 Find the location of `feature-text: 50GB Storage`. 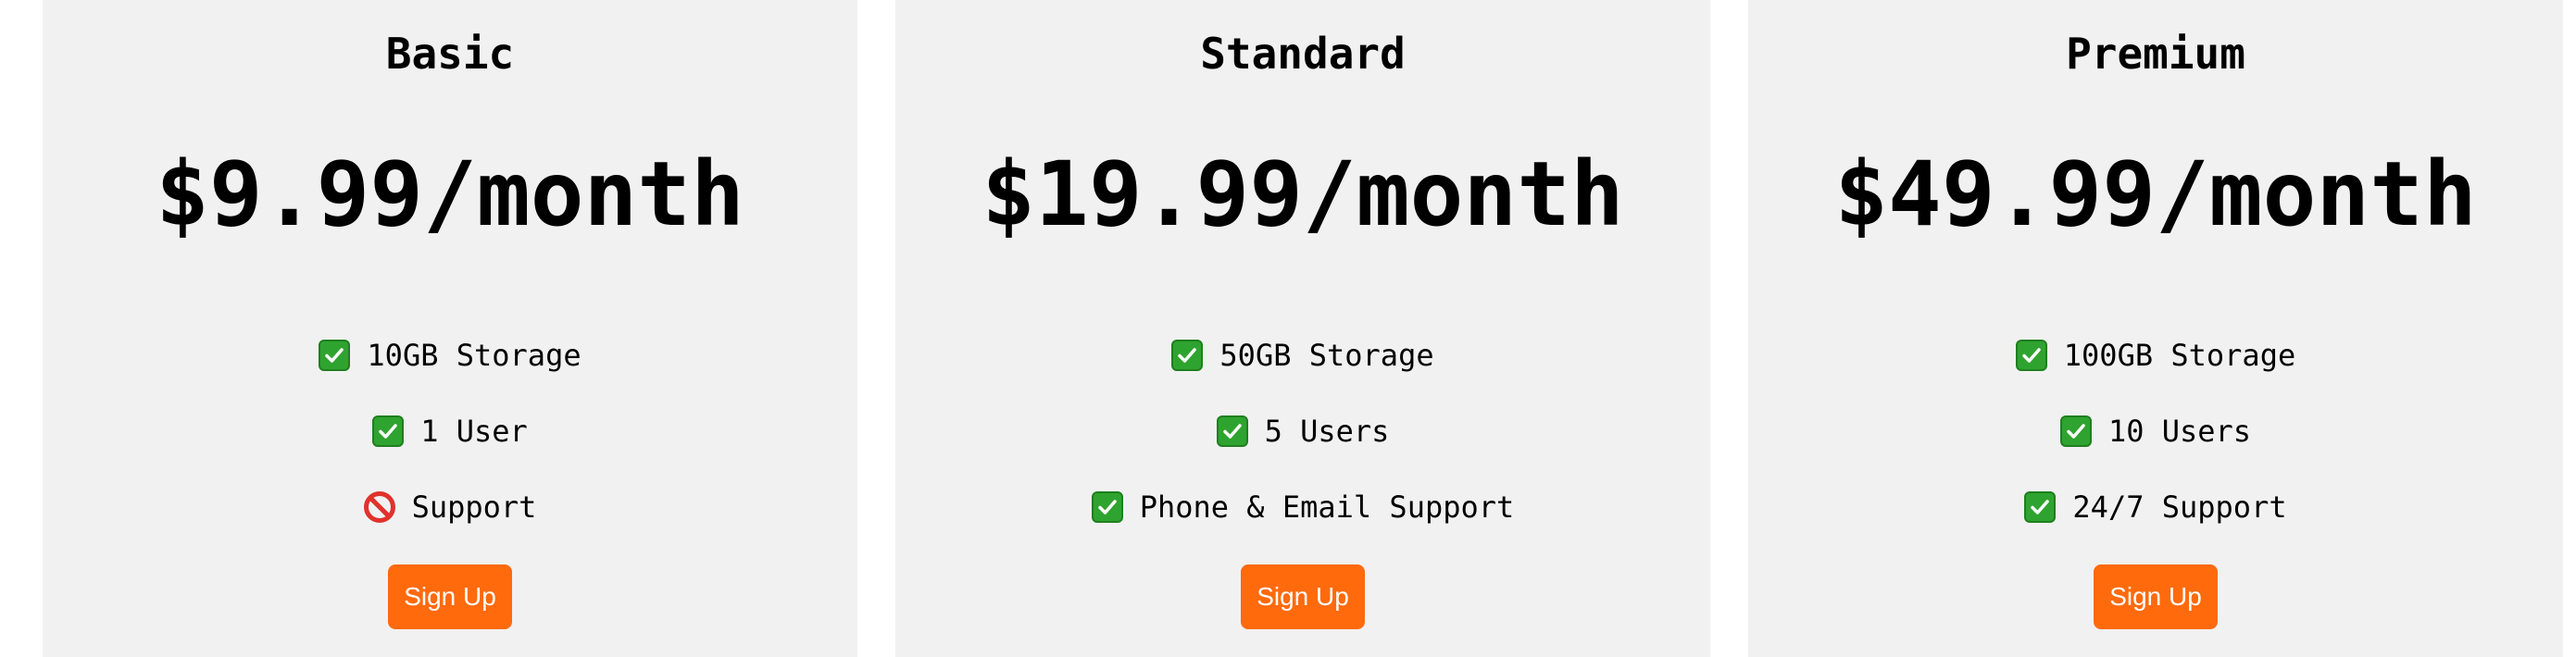

feature-text: 50GB Storage is located at coordinates (1327, 355).